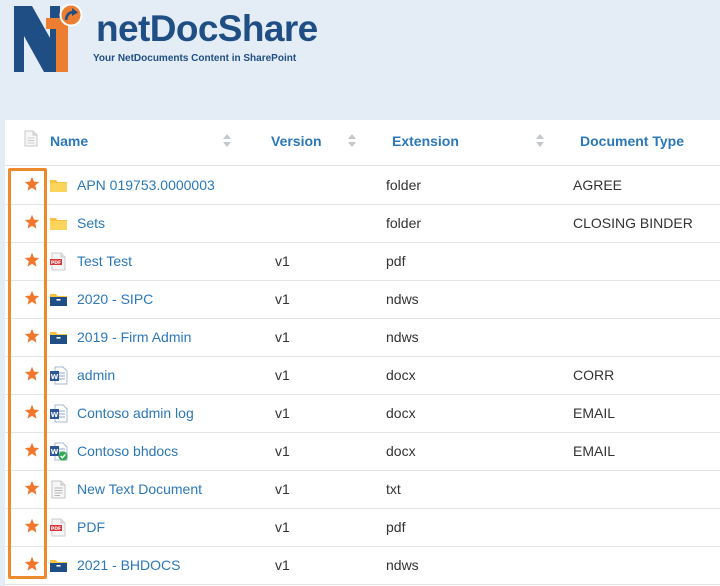  Describe the element at coordinates (425, 141) in the screenshot. I see `column-header-extension: Extension` at that location.